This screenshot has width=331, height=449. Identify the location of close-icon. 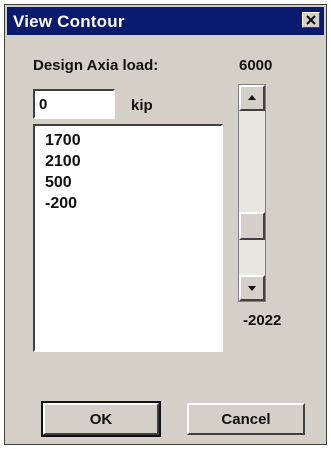
(311, 20).